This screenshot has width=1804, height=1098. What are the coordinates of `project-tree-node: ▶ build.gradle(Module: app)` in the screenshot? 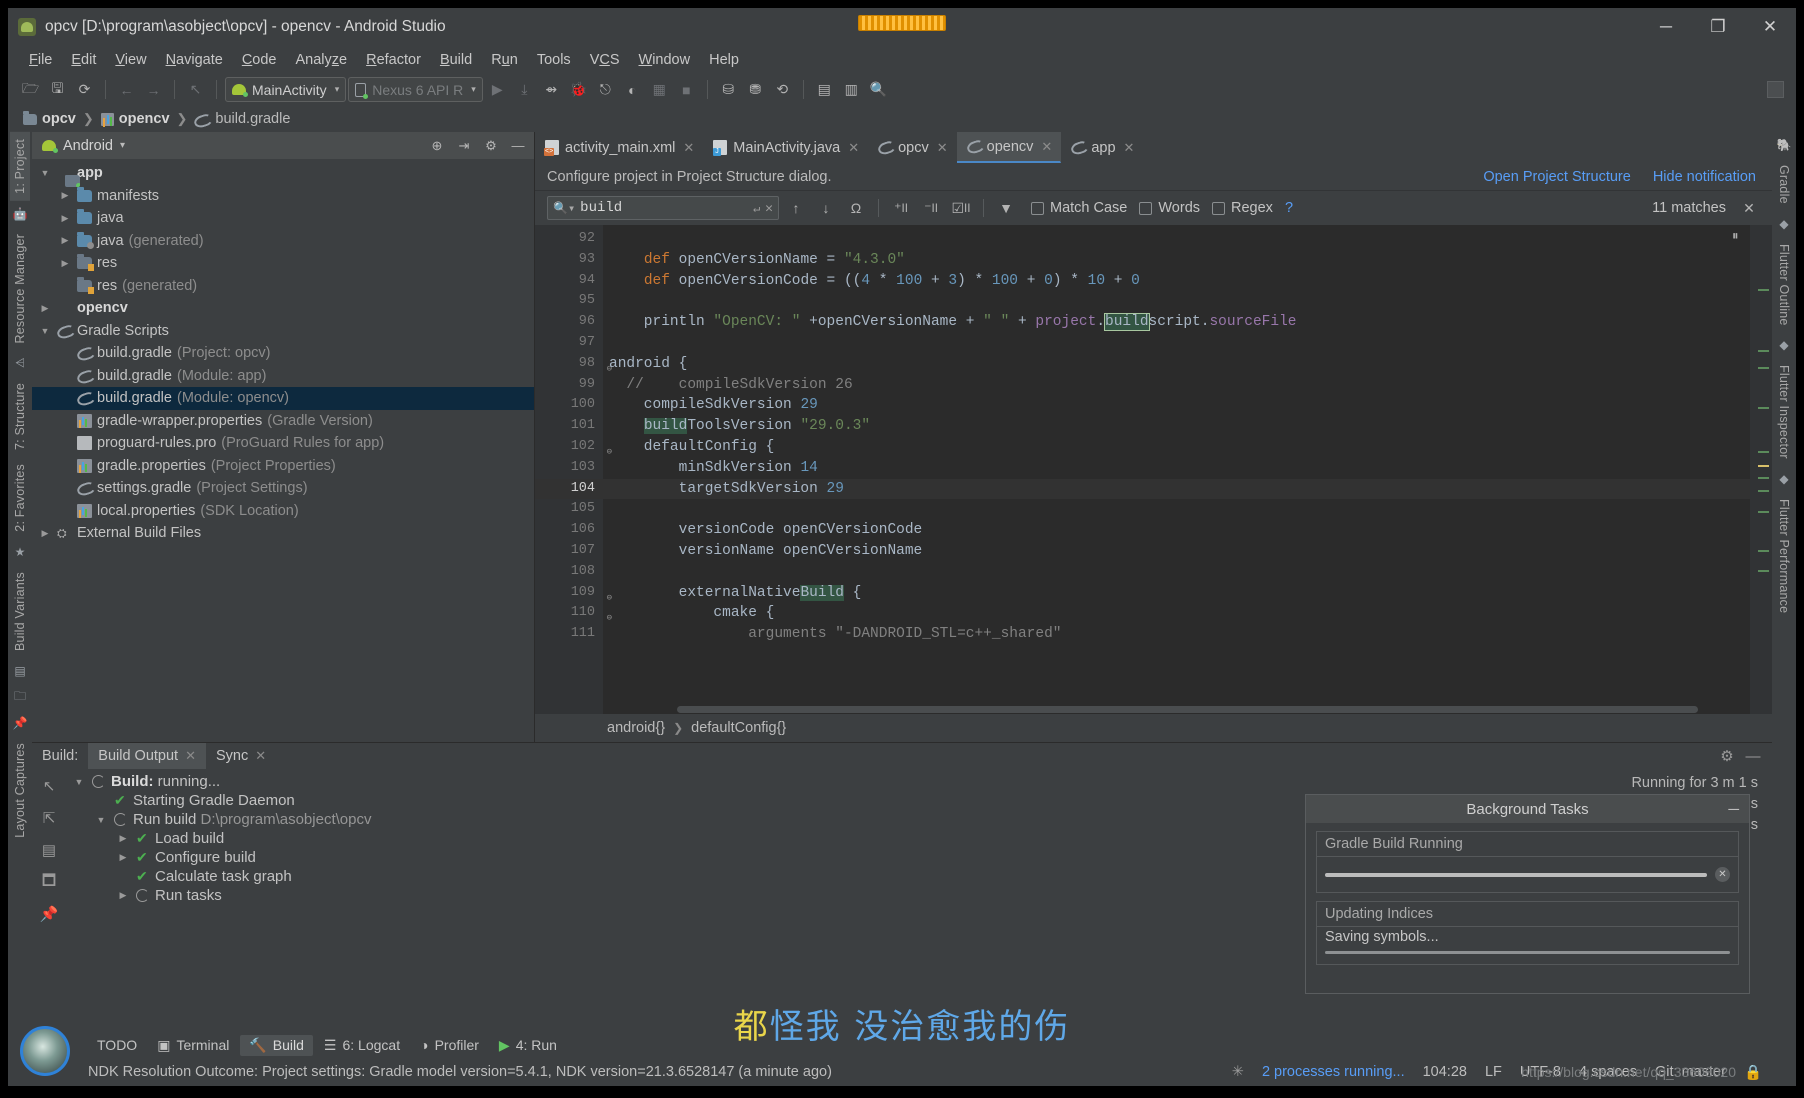 It's located at (283, 376).